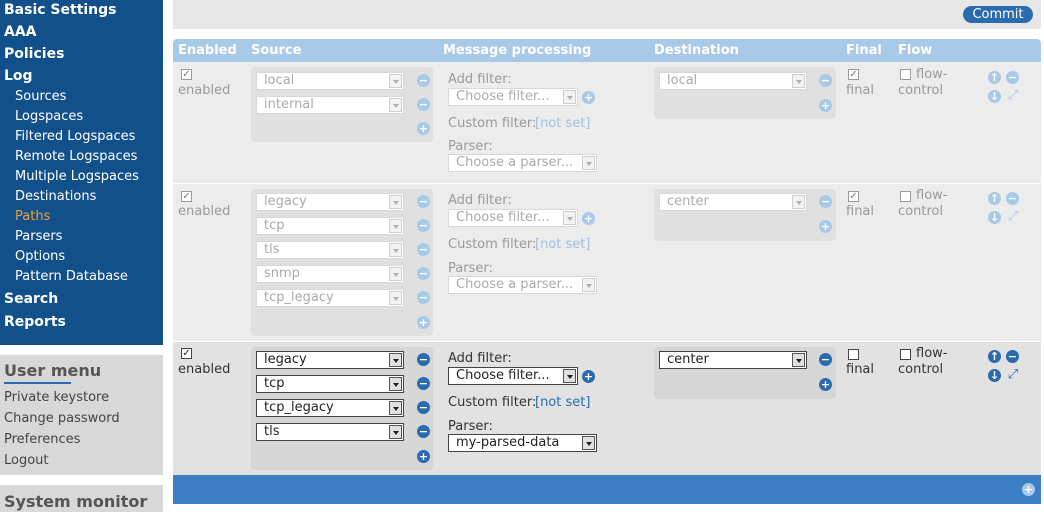  Describe the element at coordinates (1028, 489) in the screenshot. I see `add-path-plus-icon: +` at that location.